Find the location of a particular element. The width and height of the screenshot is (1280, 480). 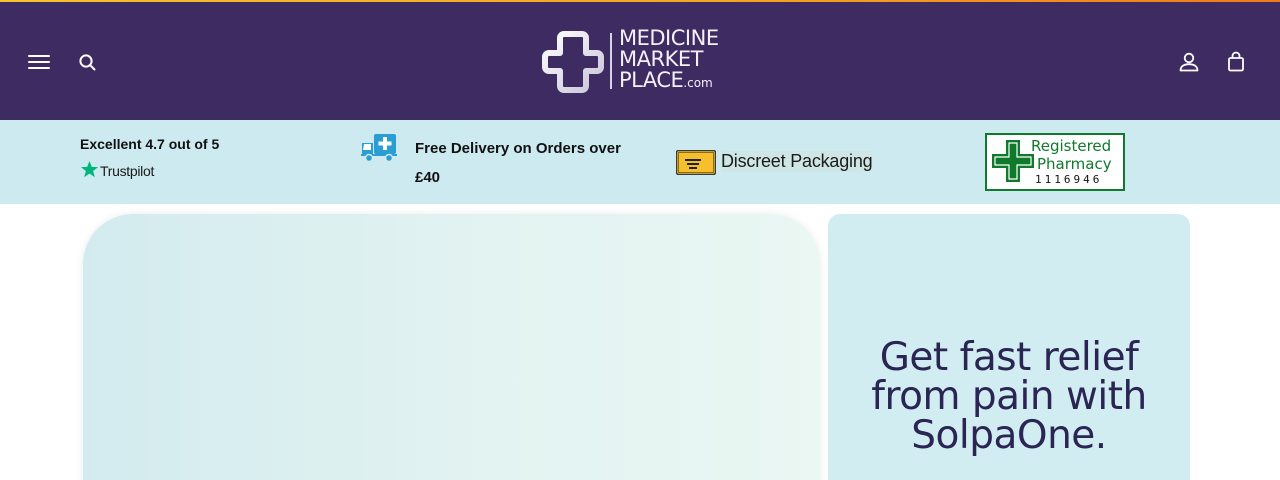

logo-wordmark: MEDICINE MARKET PLACE.com is located at coordinates (669, 61).